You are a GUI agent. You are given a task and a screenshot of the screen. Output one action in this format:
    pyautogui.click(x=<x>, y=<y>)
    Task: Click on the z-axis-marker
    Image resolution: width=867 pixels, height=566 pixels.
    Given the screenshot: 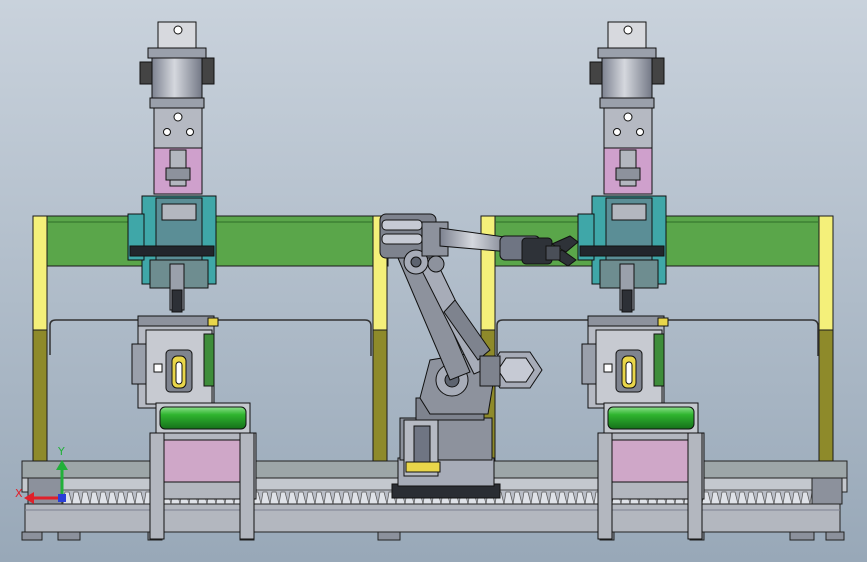 What is the action you would take?
    pyautogui.click(x=62, y=498)
    